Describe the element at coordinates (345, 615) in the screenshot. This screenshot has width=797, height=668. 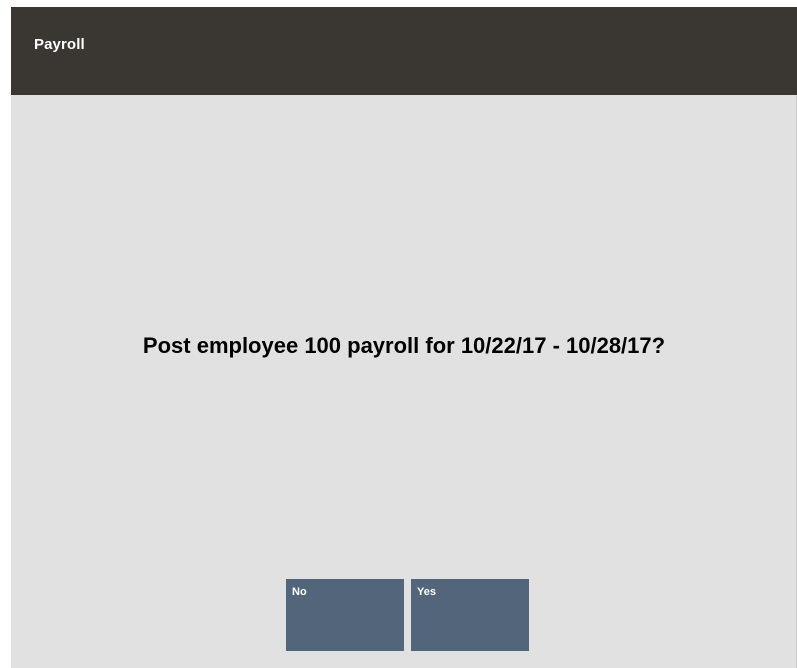
I see `no-button: No` at that location.